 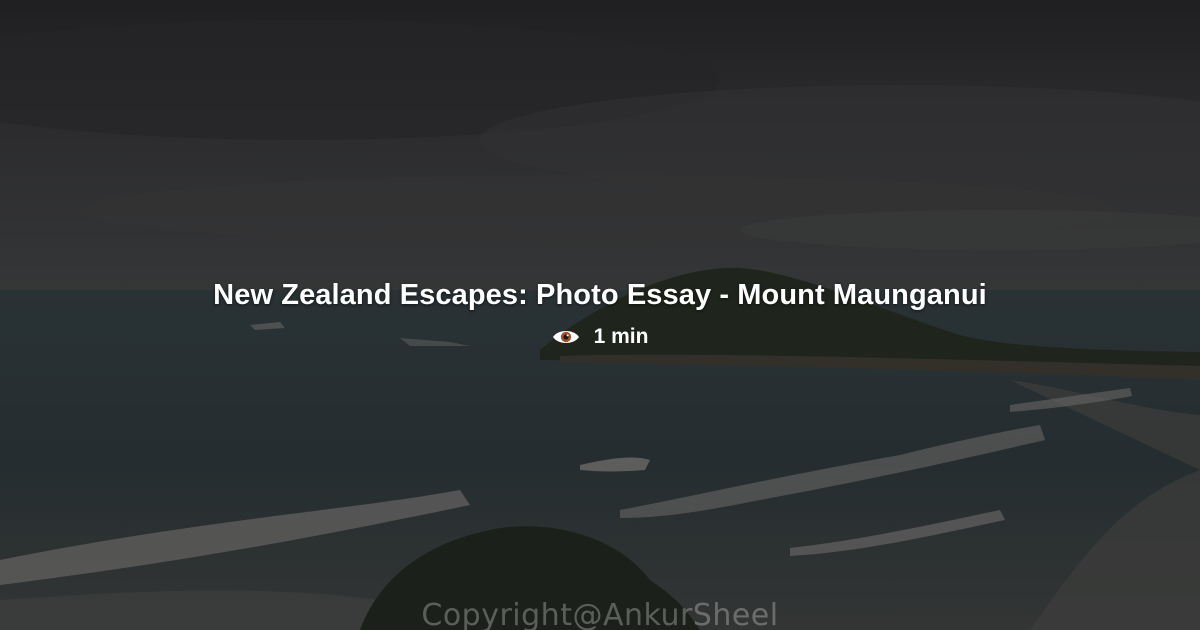 What do you see at coordinates (621, 336) in the screenshot?
I see `read-time-label: 1 min` at bounding box center [621, 336].